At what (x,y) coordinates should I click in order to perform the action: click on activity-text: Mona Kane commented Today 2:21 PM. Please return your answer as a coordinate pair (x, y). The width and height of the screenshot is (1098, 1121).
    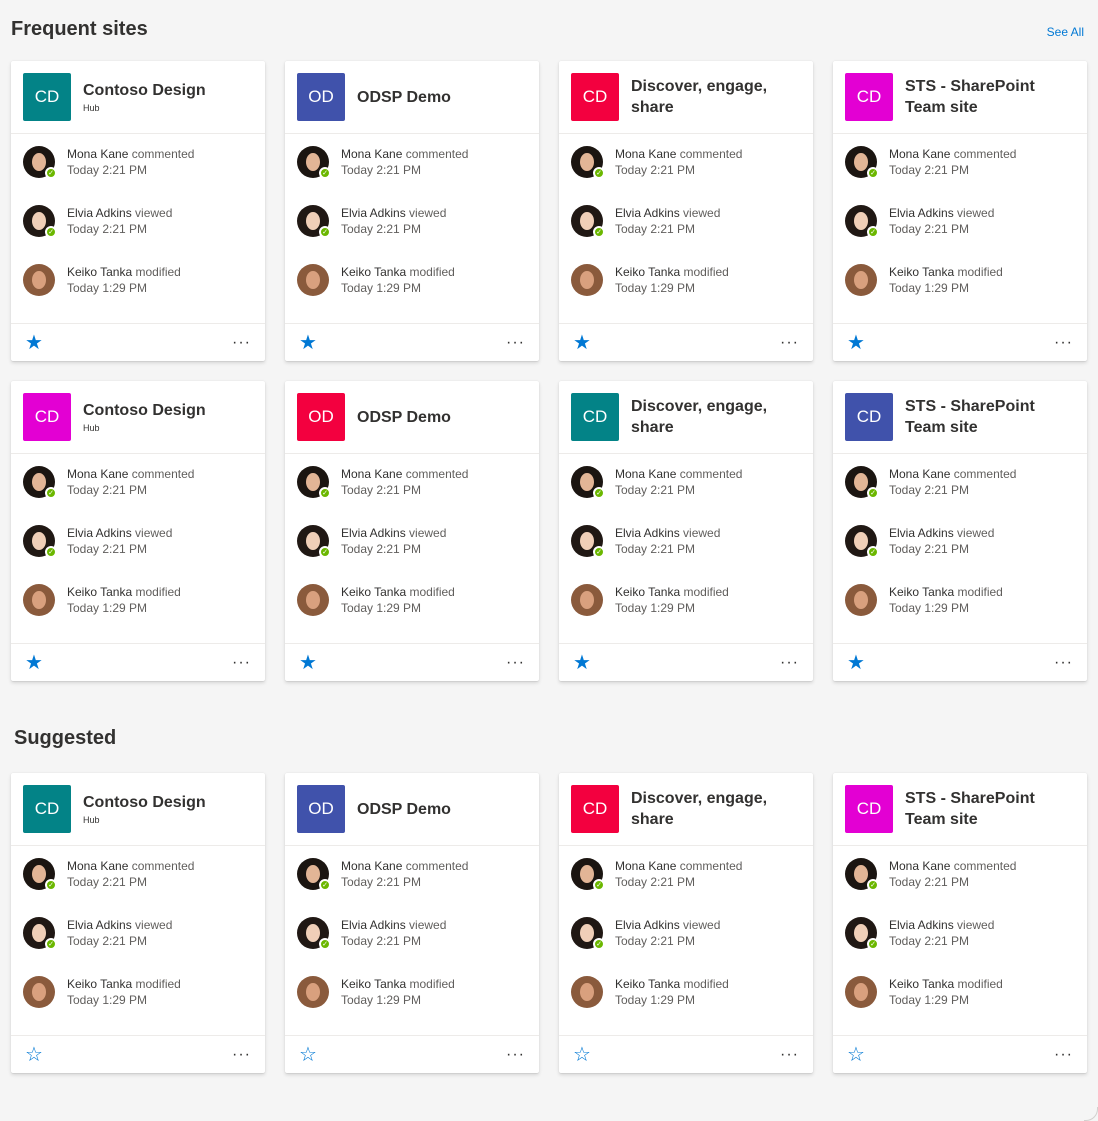
    Looking at the image, I should click on (130, 162).